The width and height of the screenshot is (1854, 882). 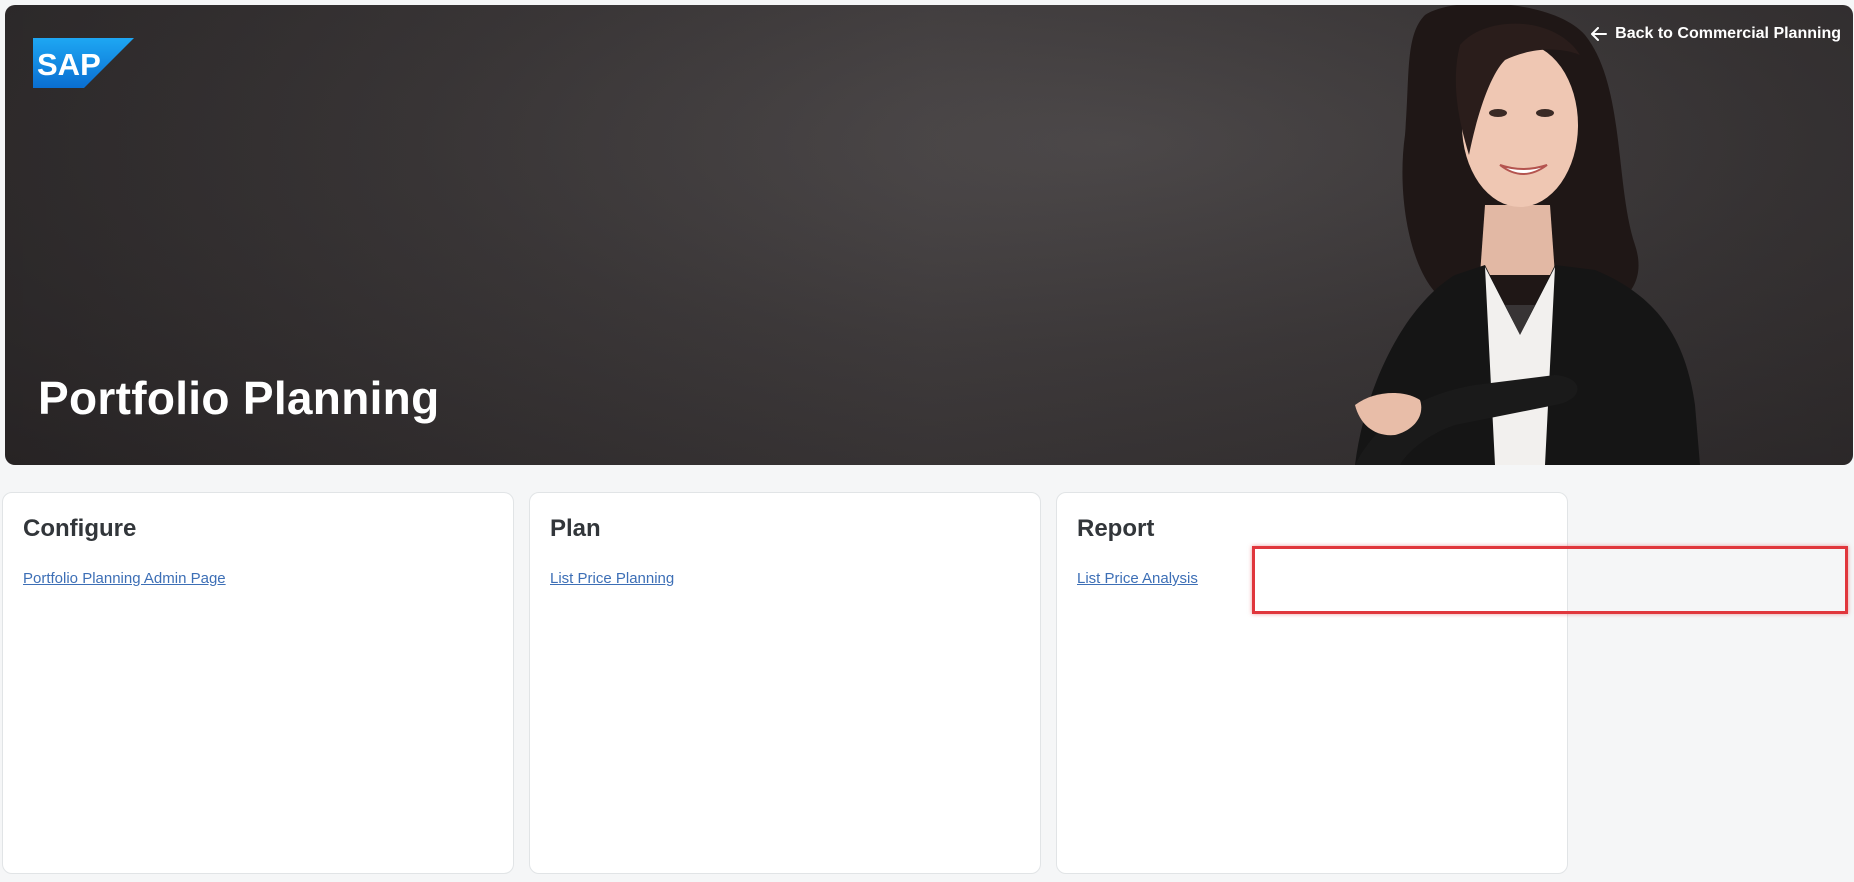 I want to click on sap-logo: SAP, so click(x=83, y=63).